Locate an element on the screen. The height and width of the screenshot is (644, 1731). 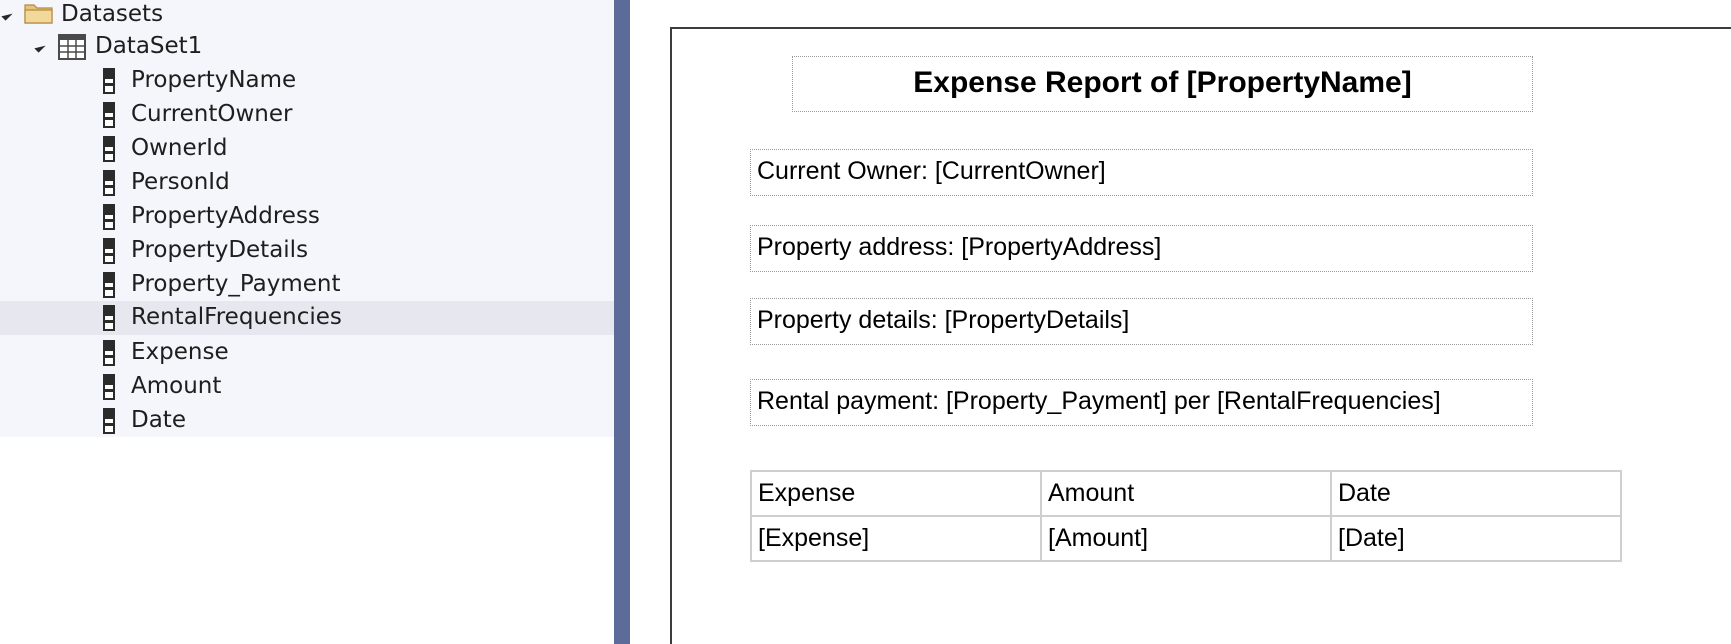
field-label: Property_Payment is located at coordinates (236, 284).